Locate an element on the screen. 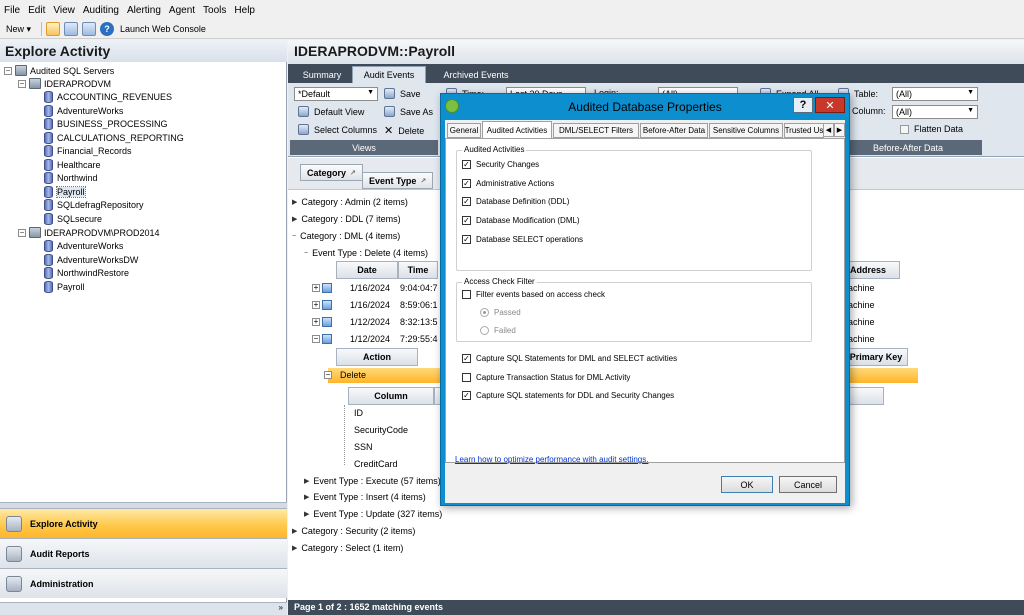  tree-server: − IDERAPRODVM is located at coordinates (64, 83).